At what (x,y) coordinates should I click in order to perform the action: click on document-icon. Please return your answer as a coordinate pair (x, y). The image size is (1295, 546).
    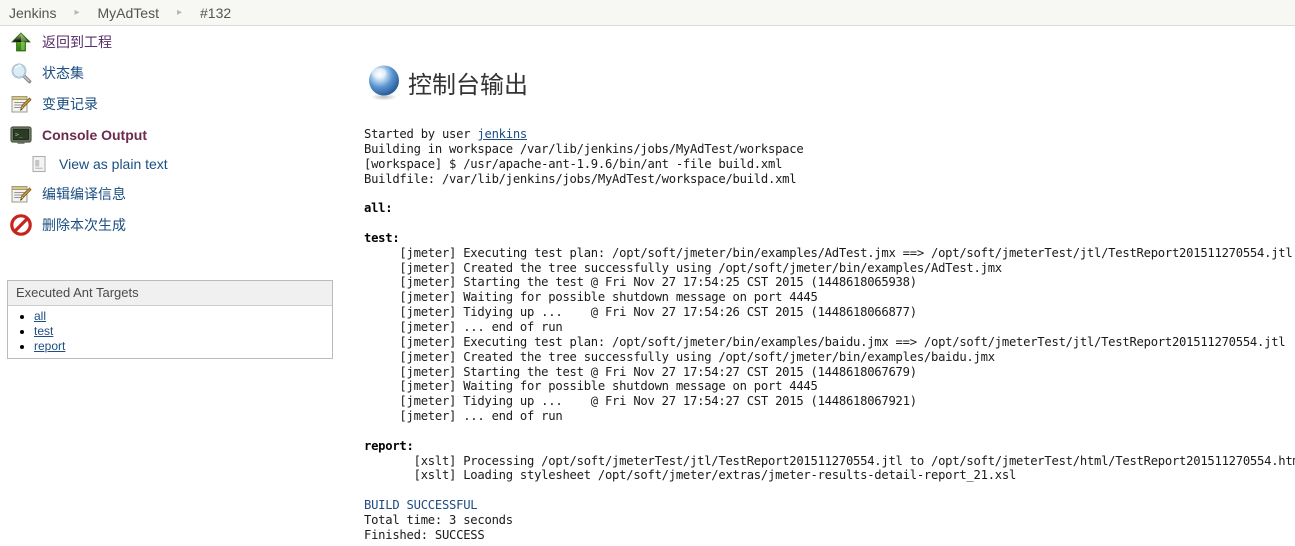
    Looking at the image, I should click on (39, 164).